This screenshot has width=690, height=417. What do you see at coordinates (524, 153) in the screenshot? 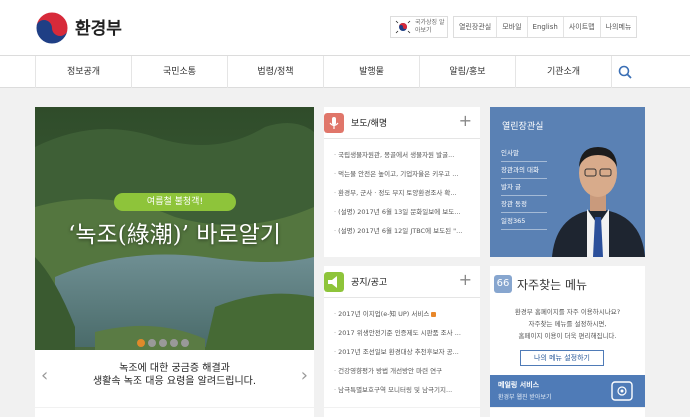
I see `minister-menu-greeting: 인사말` at bounding box center [524, 153].